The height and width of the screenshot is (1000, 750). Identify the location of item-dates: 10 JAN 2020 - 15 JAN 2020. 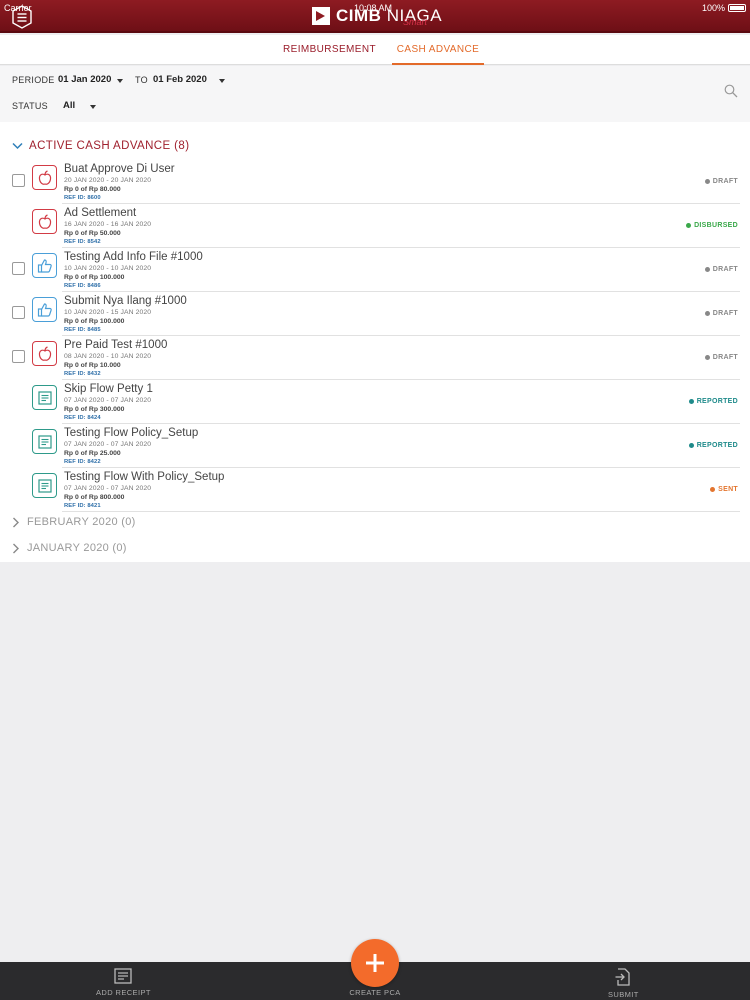
(108, 312).